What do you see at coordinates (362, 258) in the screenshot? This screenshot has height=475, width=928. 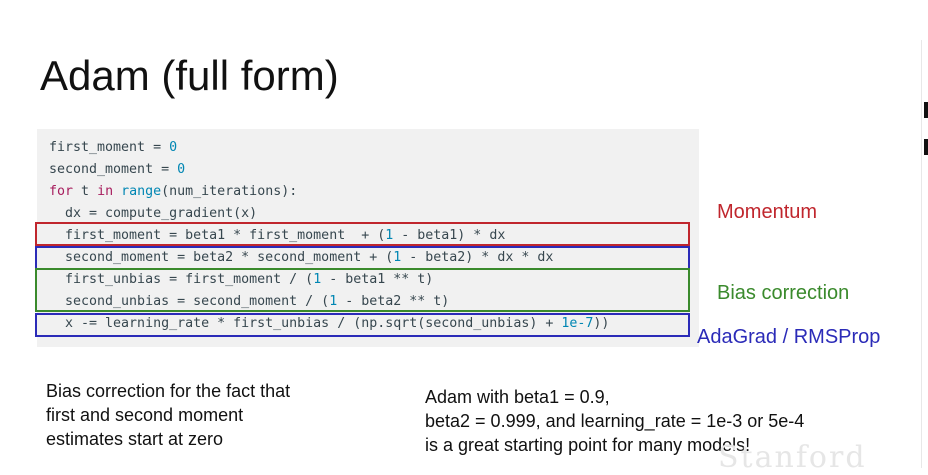 I see `momentum-second-box` at bounding box center [362, 258].